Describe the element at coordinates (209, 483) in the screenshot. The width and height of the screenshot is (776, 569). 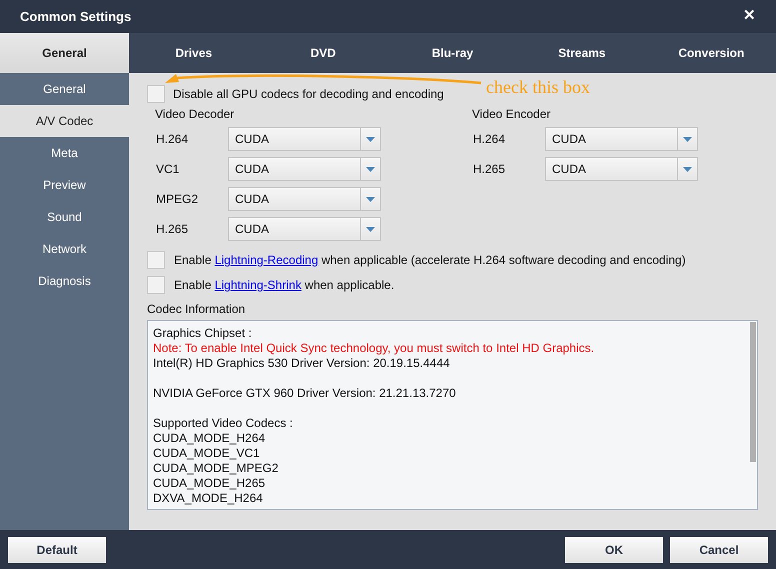
I see `info-line: CUDA_MODE_H265` at that location.